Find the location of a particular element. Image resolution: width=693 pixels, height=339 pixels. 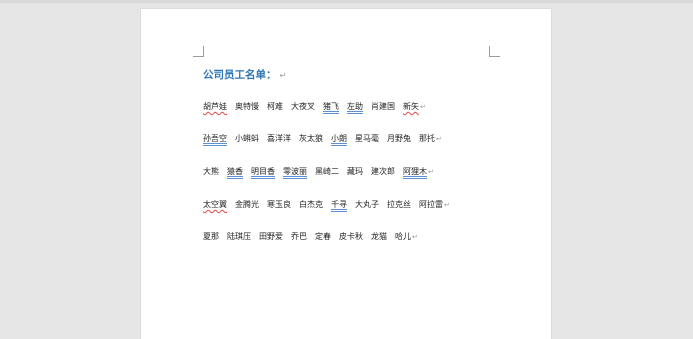

title-text: 公司员工名单： is located at coordinates (240, 75).